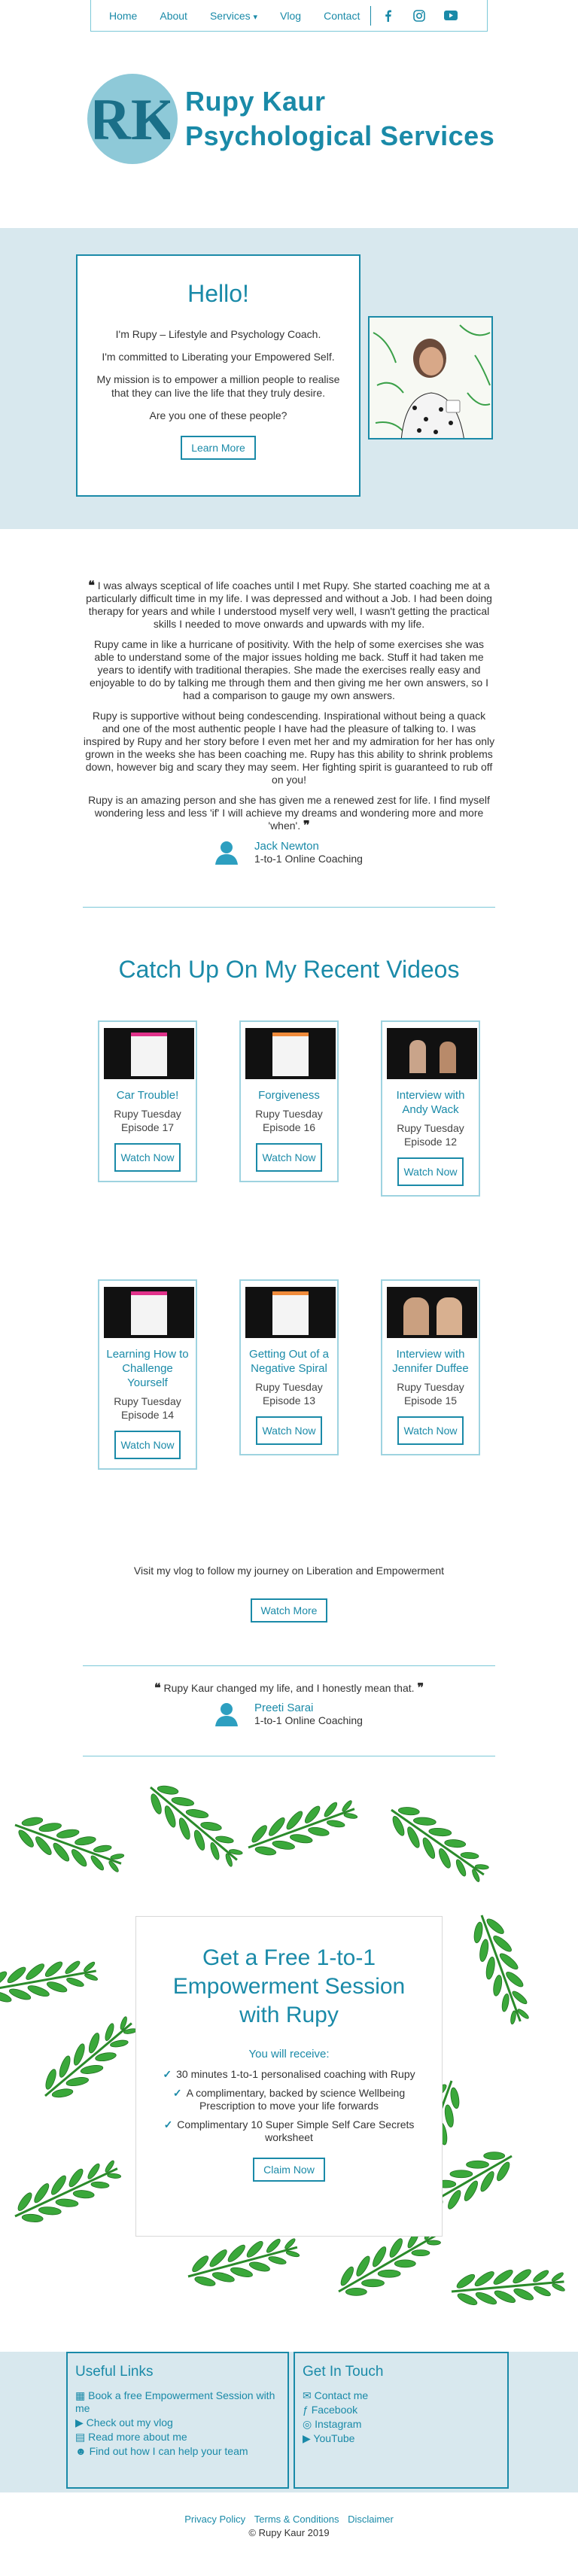  What do you see at coordinates (80, 2437) in the screenshot?
I see `book-icon: ▤` at bounding box center [80, 2437].